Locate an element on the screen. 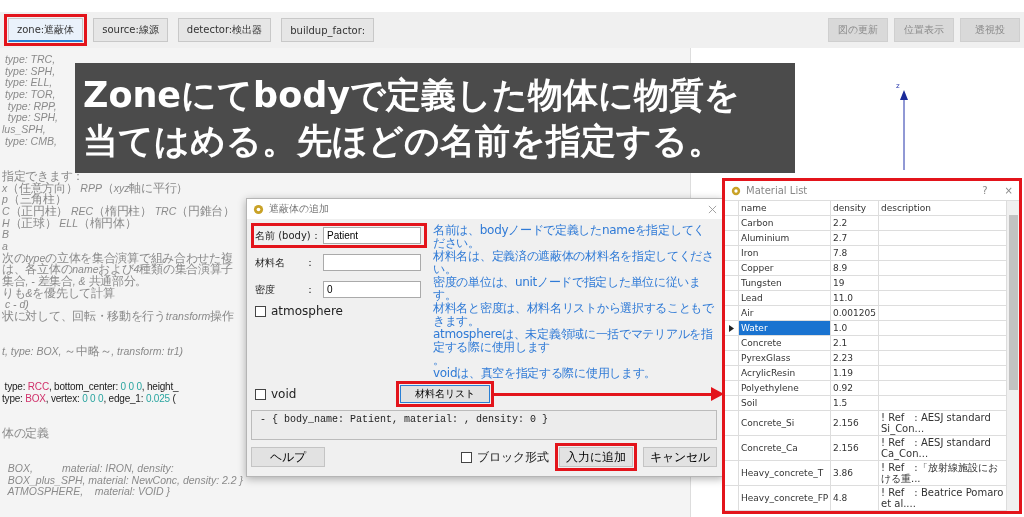 Image resolution: width=1024 pixels, height=517 pixels. table-cell: 2.2 is located at coordinates (855, 223).